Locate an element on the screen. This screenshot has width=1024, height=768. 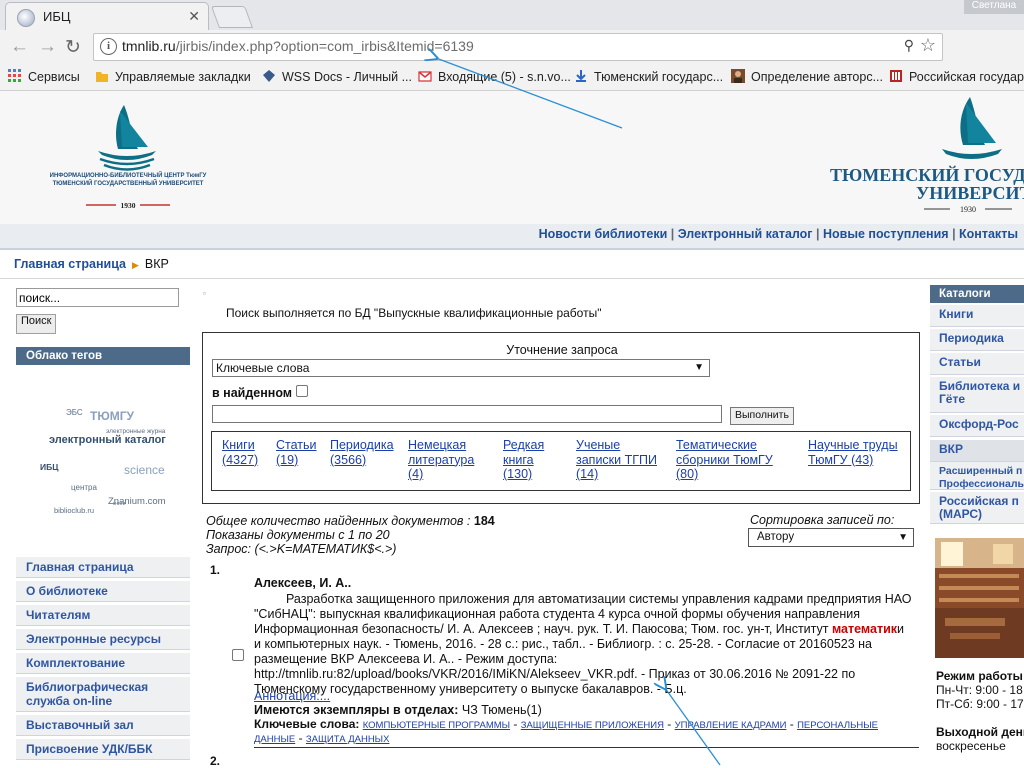
search-input is located at coordinates (97, 297).